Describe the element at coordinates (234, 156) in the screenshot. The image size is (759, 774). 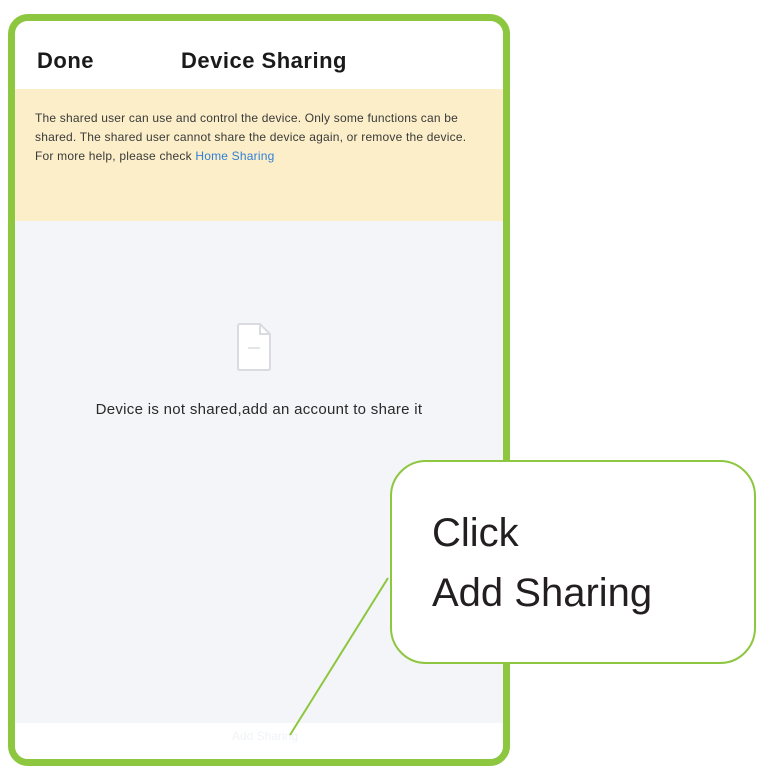
I see `home-sharing-link: Home Sharing` at that location.